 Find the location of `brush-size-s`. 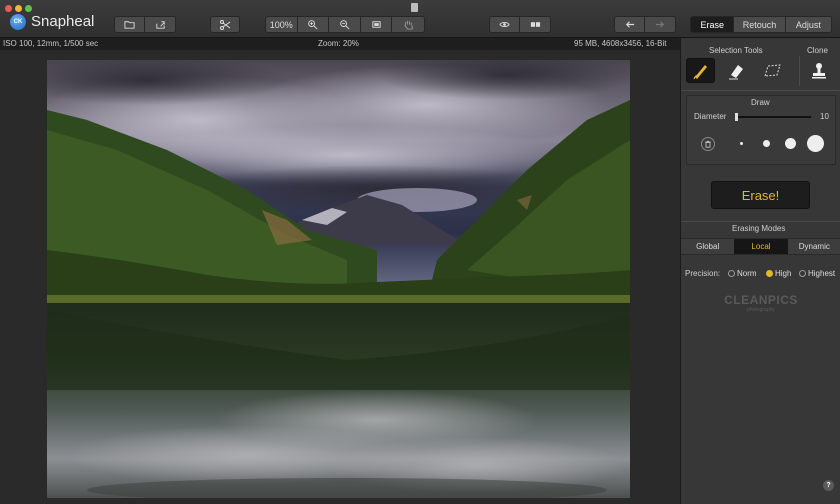

brush-size-s is located at coordinates (766, 143).